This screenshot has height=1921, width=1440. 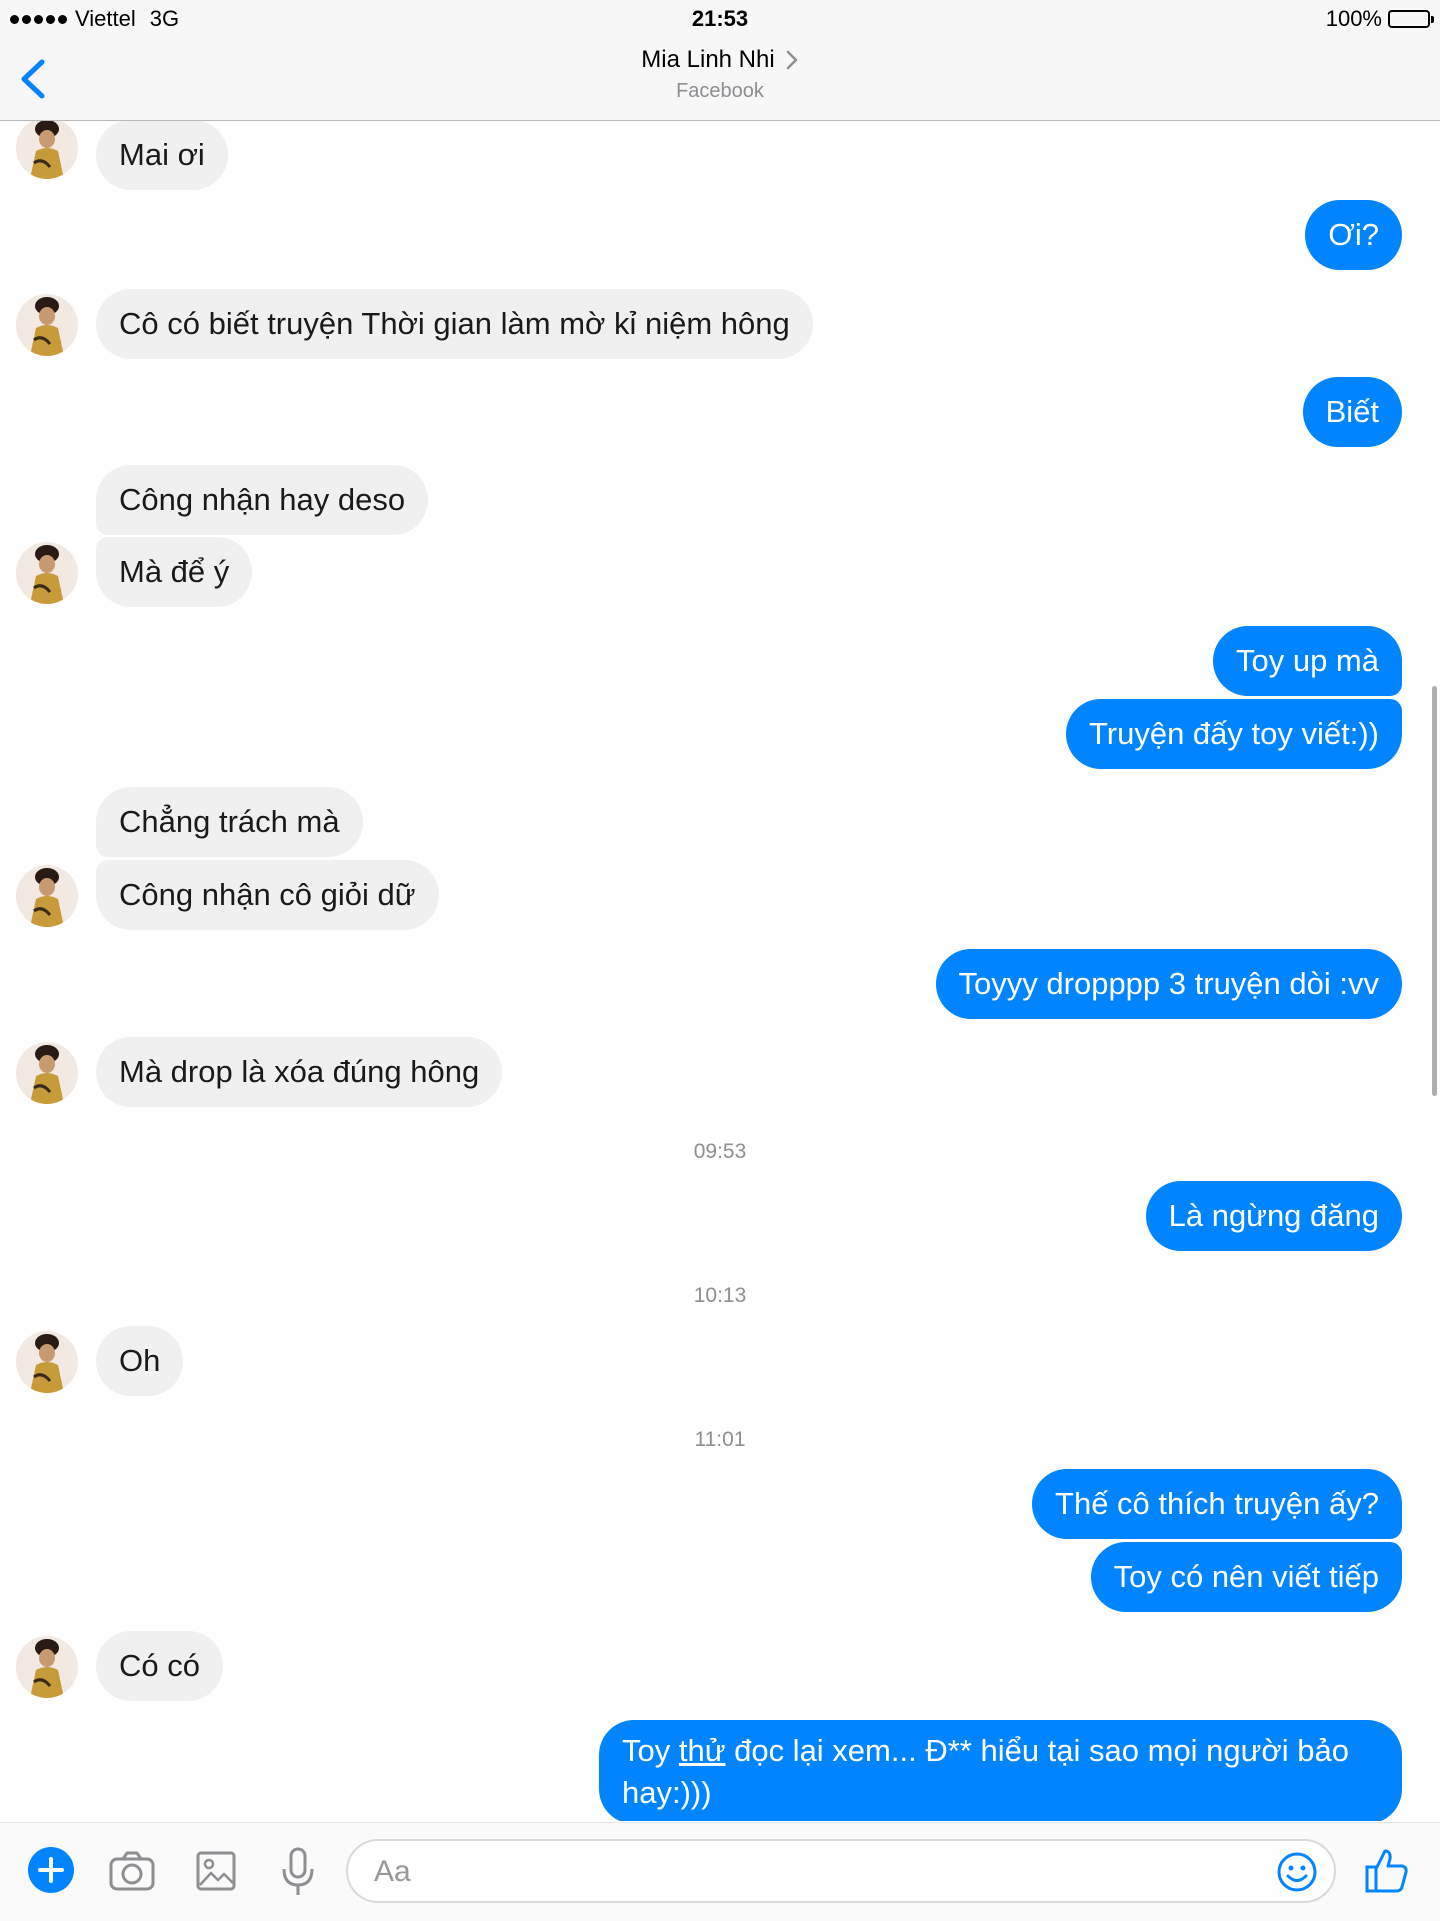 What do you see at coordinates (702, 1750) in the screenshot?
I see `underlined-word: thử` at bounding box center [702, 1750].